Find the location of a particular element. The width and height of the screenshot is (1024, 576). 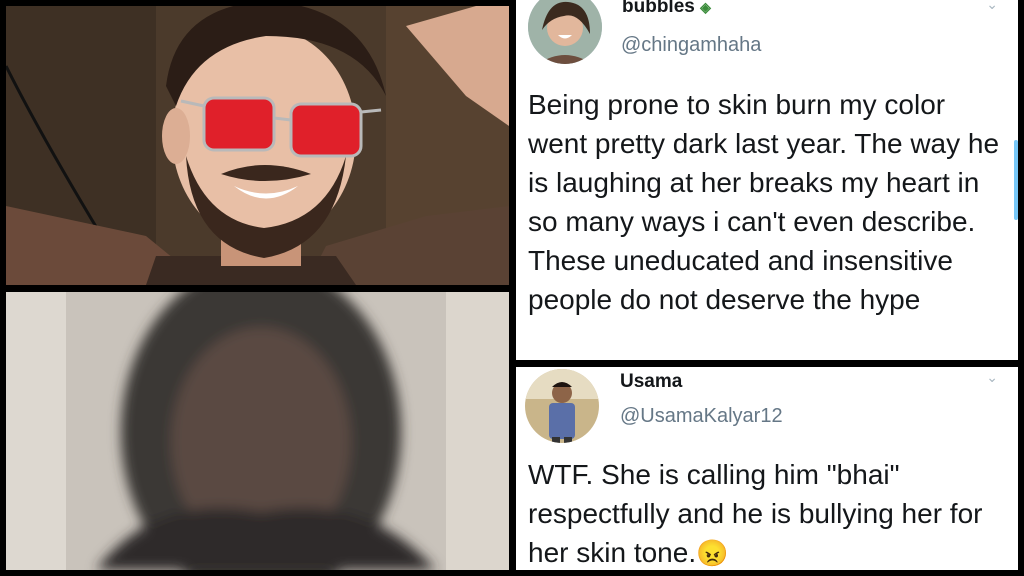

angry-face-icon: 😠 is located at coordinates (712, 553).